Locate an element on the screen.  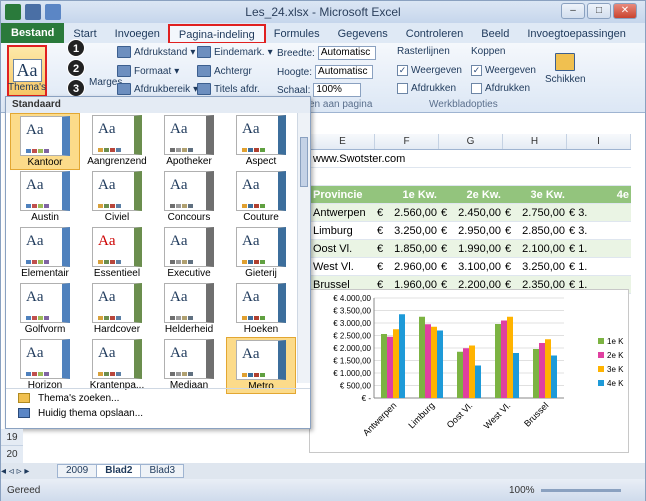
value-cell: €2.560,00 is located at coordinates (407, 212).